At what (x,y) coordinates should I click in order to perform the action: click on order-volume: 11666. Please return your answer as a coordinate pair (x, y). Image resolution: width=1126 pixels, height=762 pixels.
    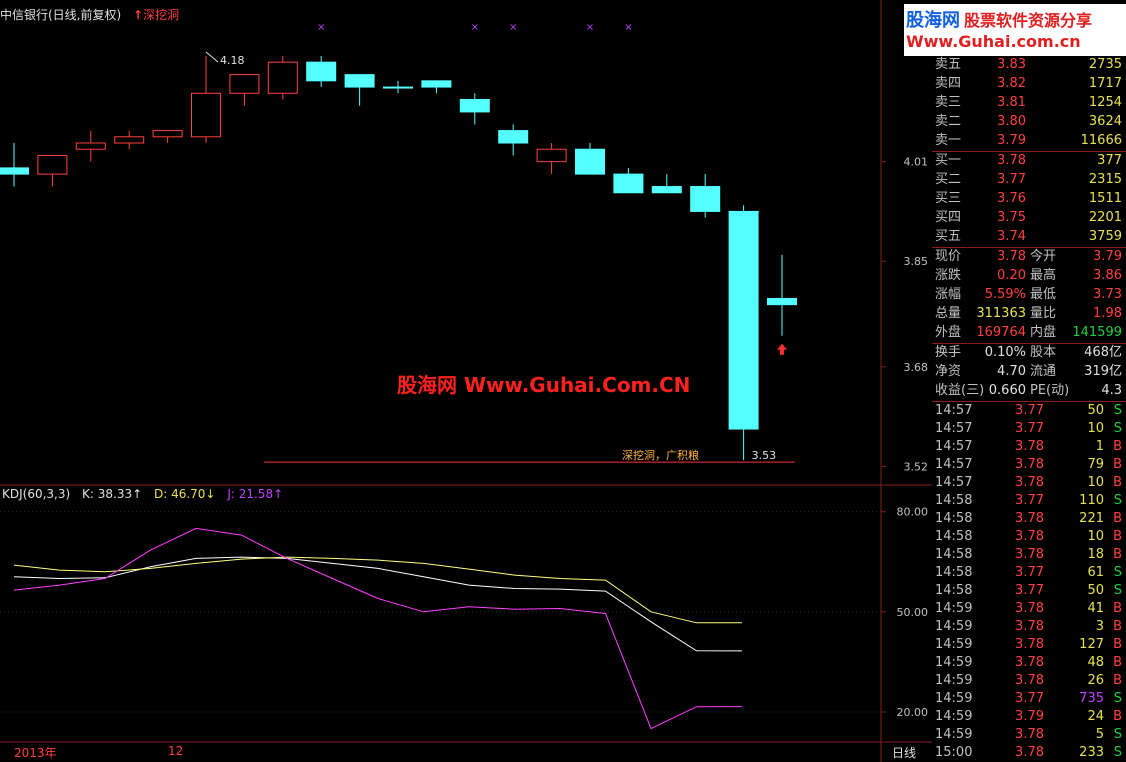
    Looking at the image, I should click on (1101, 140).